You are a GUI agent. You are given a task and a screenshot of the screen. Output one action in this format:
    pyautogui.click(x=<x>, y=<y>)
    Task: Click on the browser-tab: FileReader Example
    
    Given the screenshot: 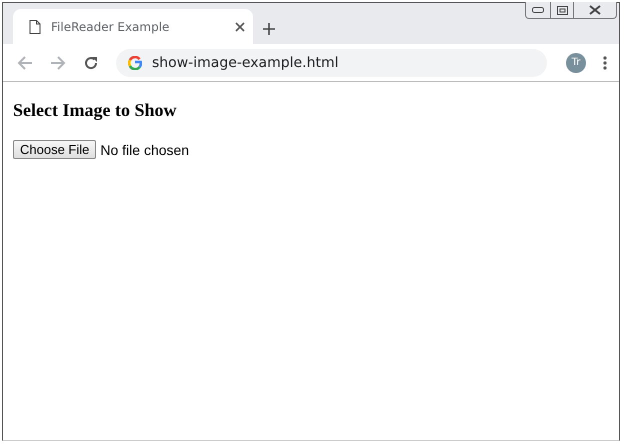 What is the action you would take?
    pyautogui.click(x=133, y=26)
    